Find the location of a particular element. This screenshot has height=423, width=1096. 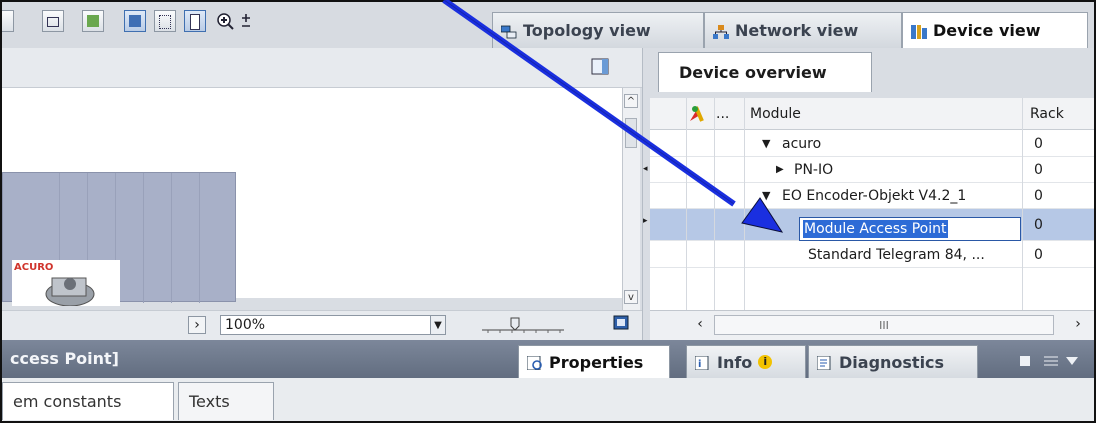

grid-button is located at coordinates (165, 21).